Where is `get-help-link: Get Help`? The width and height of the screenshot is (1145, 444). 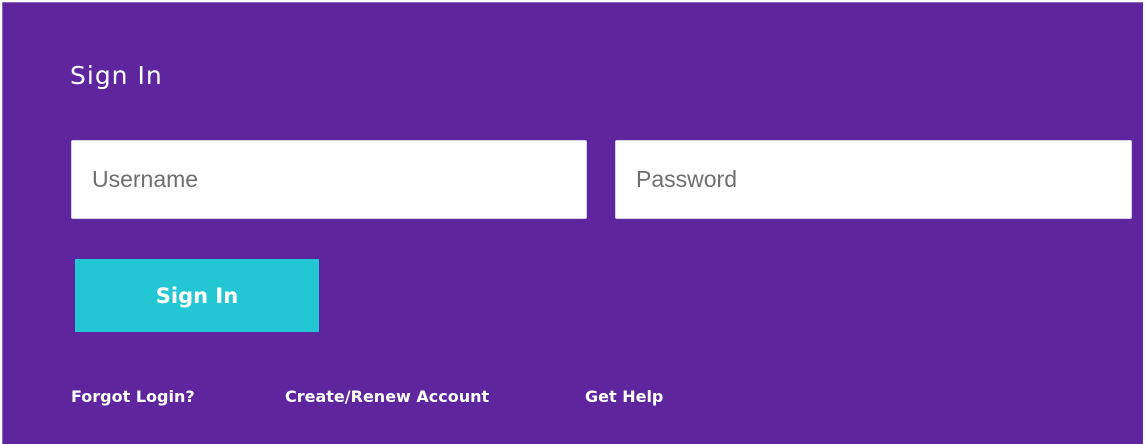
get-help-link: Get Help is located at coordinates (624, 396).